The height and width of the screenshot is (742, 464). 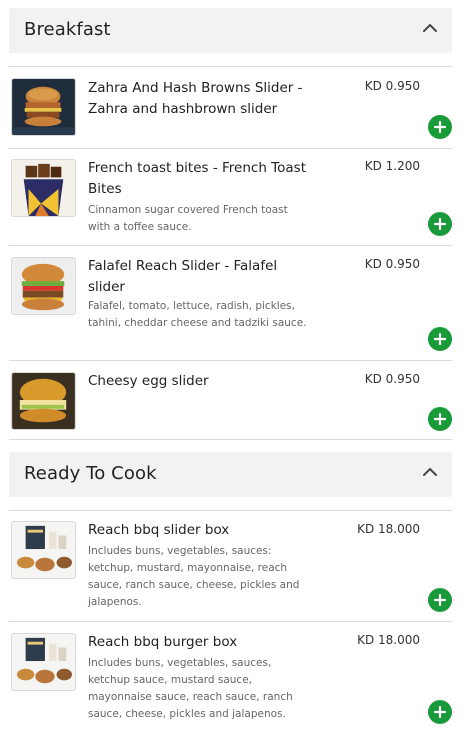 What do you see at coordinates (148, 381) in the screenshot?
I see `item-name: Cheesy egg slider` at bounding box center [148, 381].